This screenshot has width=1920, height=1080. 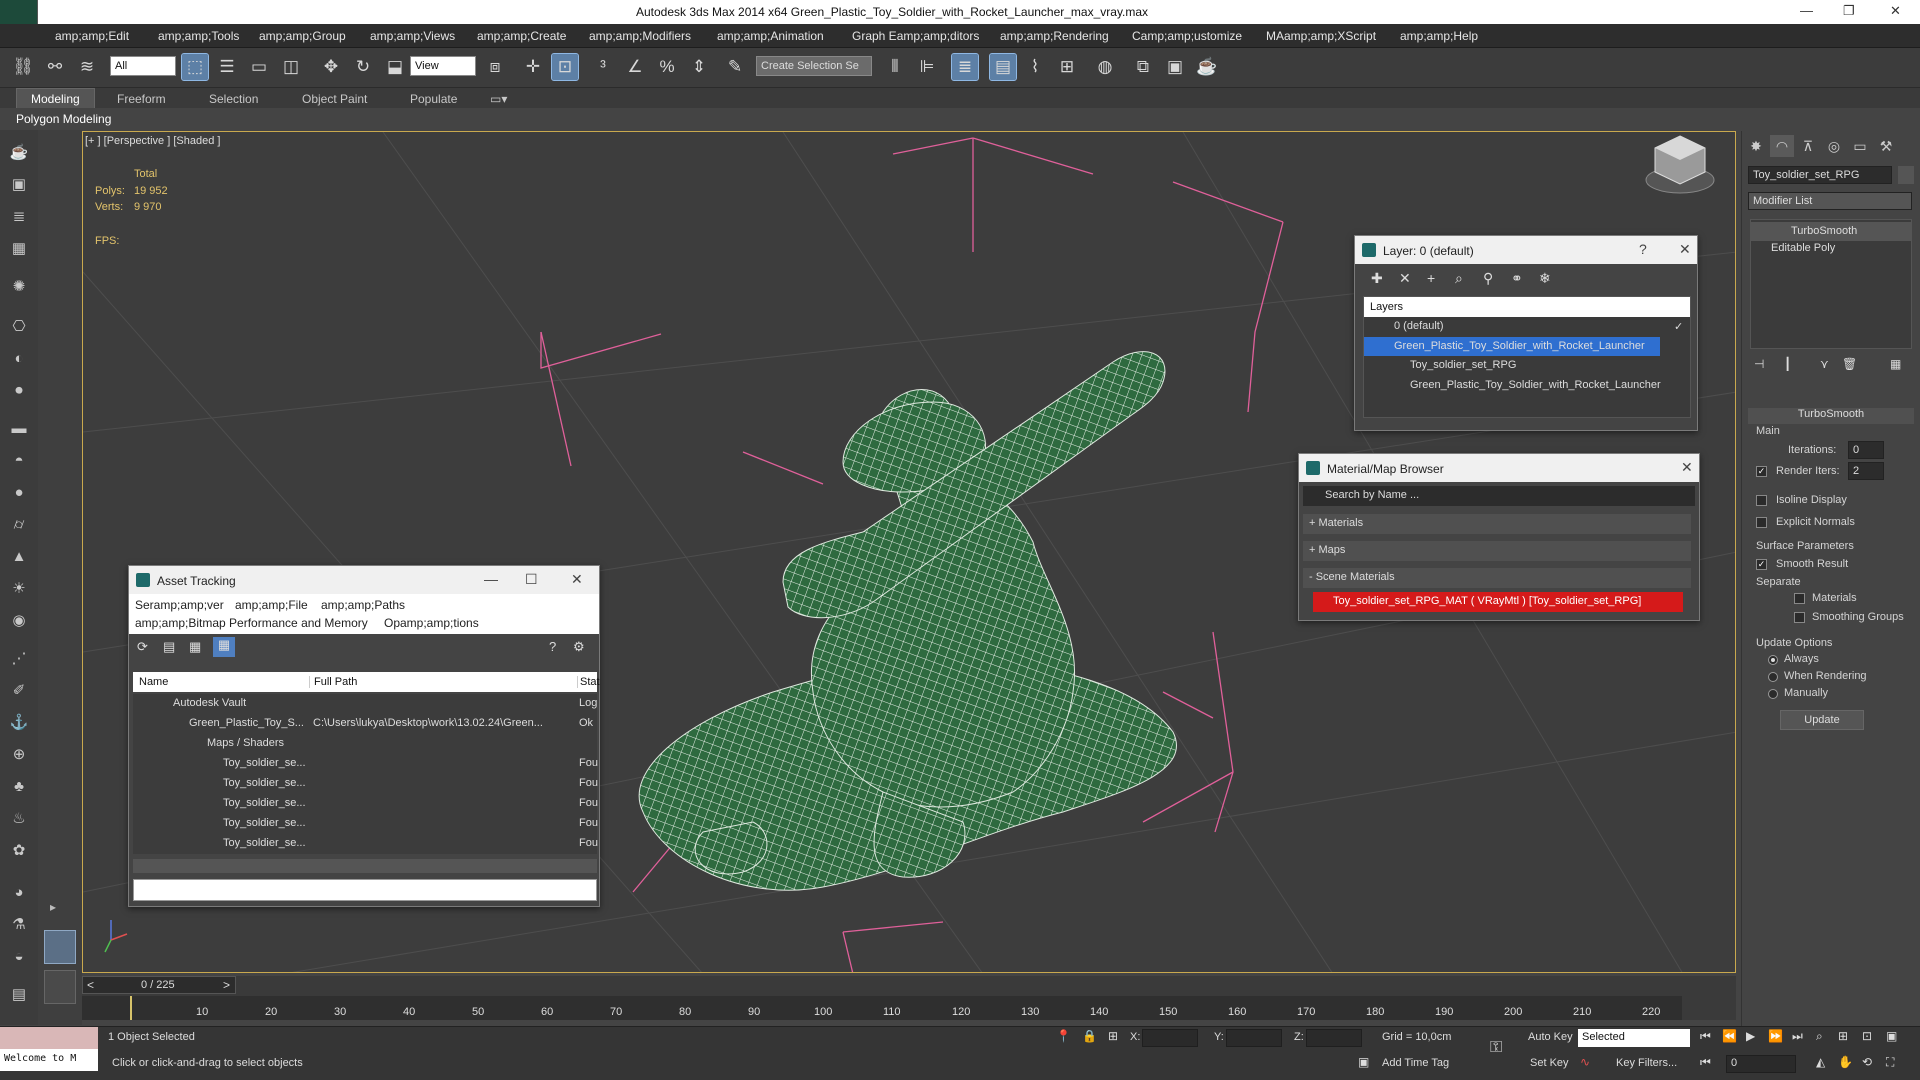 I want to click on show-end-result-icon: ┃, so click(x=1787, y=364).